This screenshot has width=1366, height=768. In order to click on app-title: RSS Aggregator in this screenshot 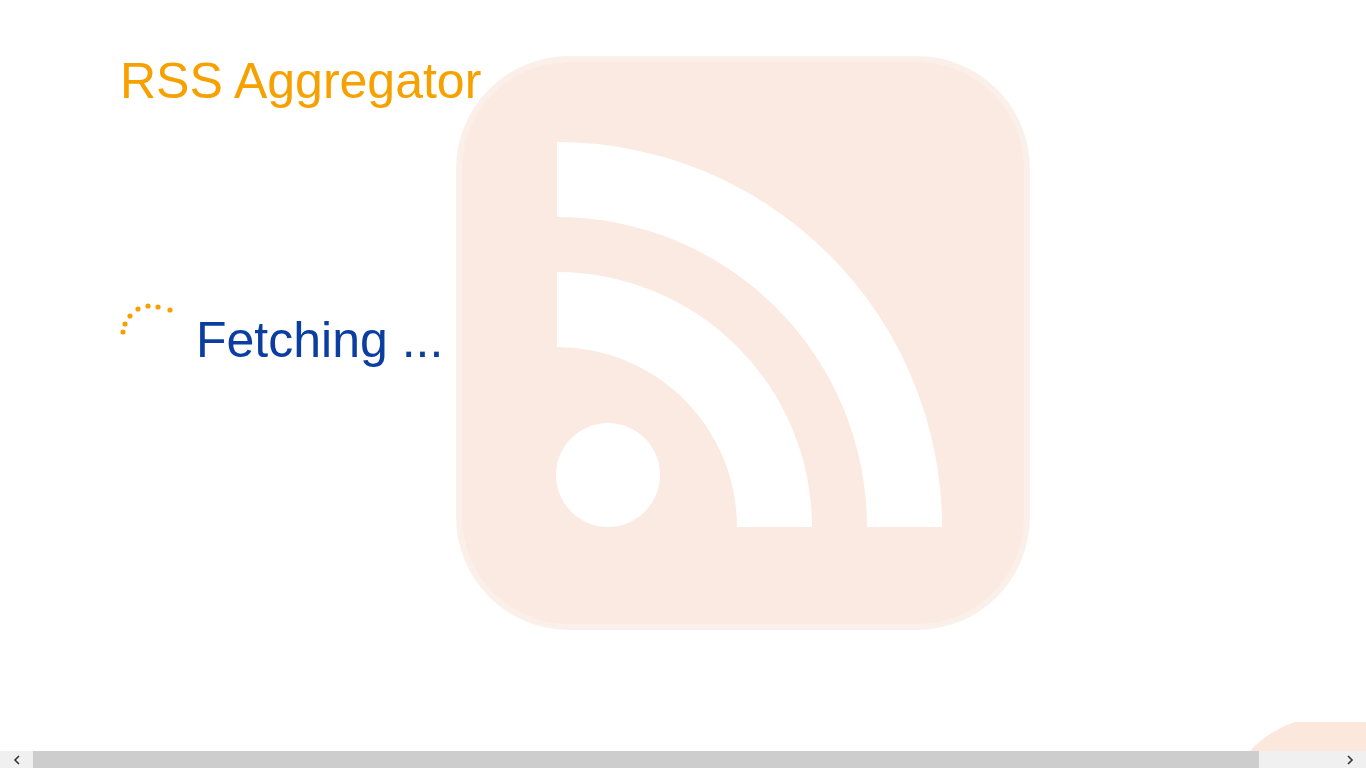, I will do `click(301, 81)`.